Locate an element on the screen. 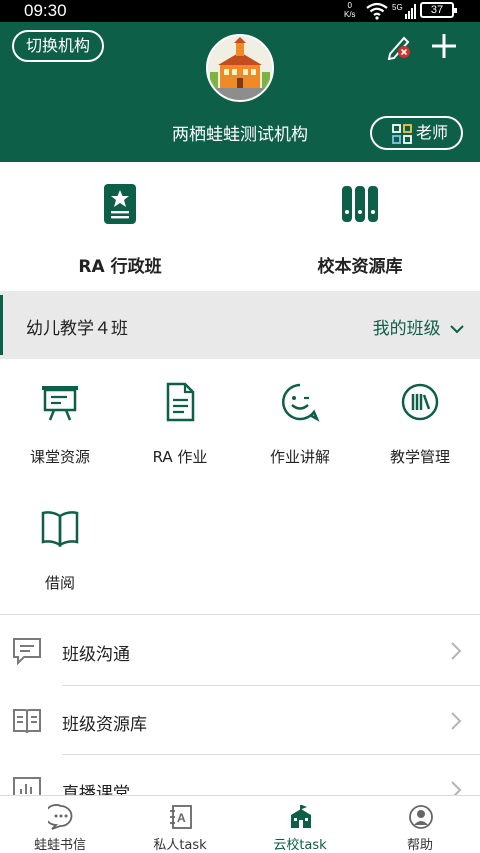 The height and width of the screenshot is (853, 480). bookshelf-icon is located at coordinates (420, 402).